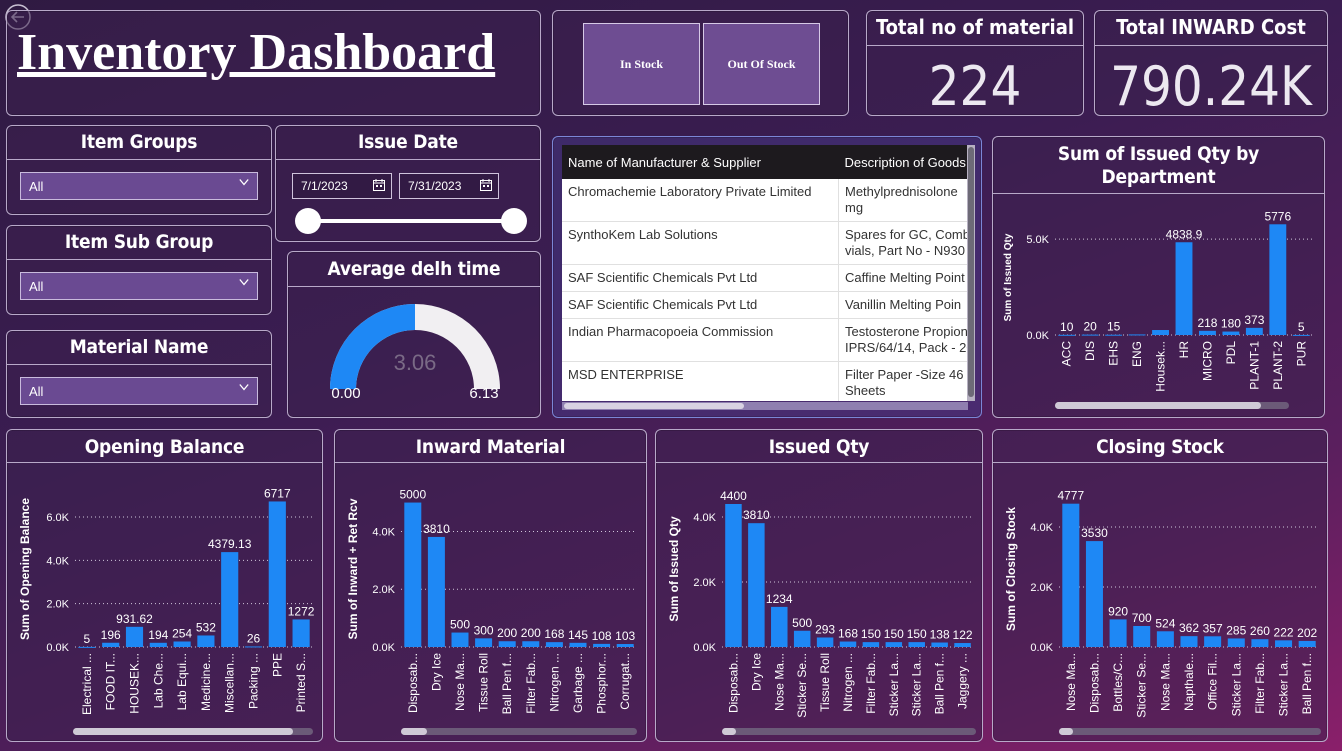  I want to click on data-label: 293, so click(825, 629).